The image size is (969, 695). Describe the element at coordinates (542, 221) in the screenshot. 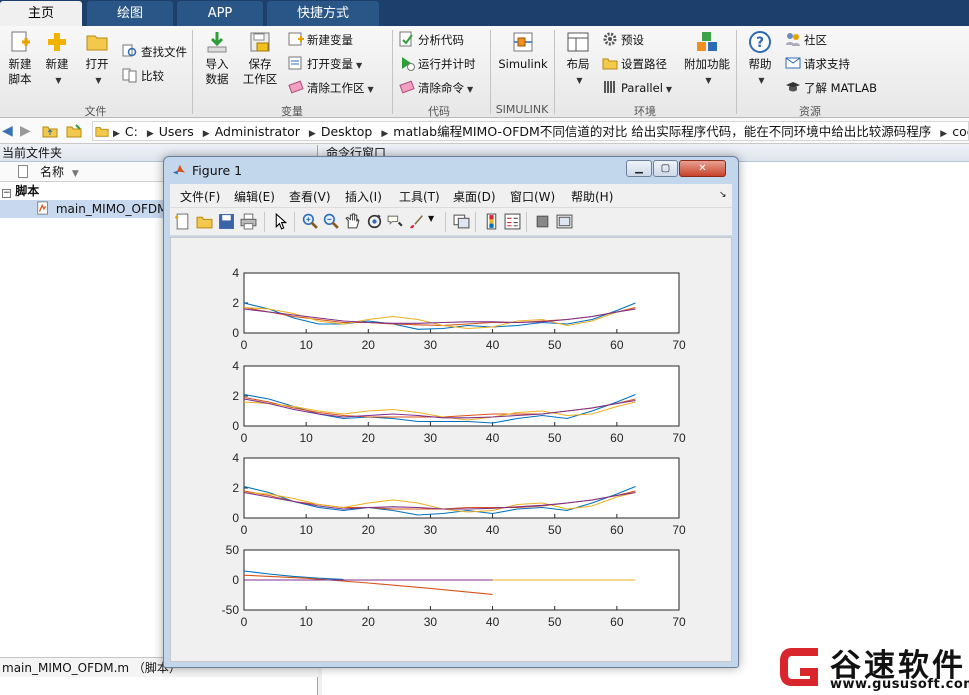

I see `hide-plot-tools-icon` at that location.